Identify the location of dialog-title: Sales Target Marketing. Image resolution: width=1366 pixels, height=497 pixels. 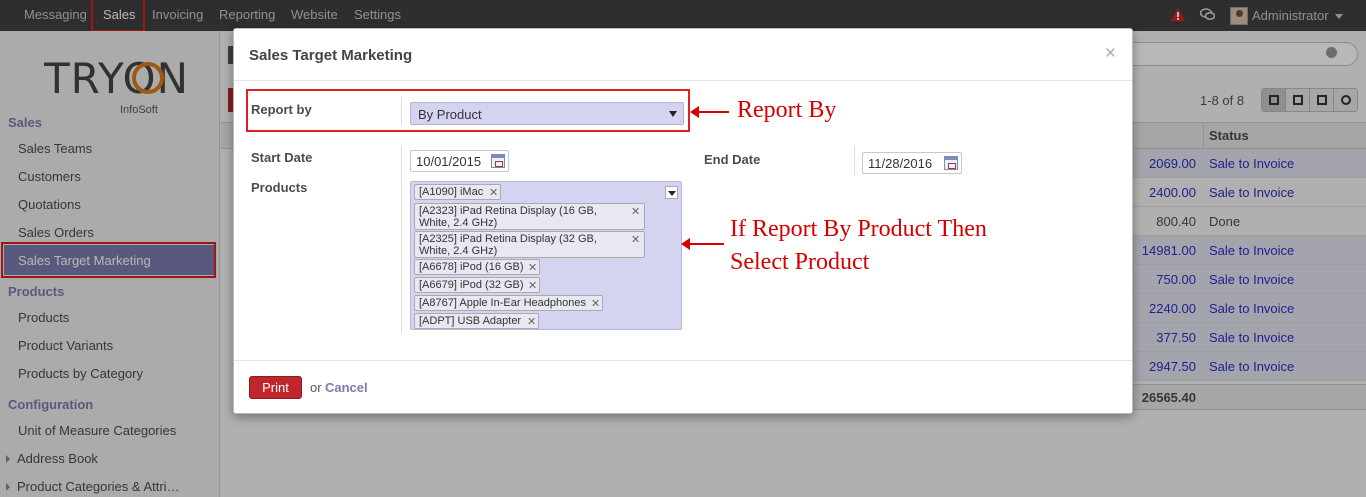
(331, 55).